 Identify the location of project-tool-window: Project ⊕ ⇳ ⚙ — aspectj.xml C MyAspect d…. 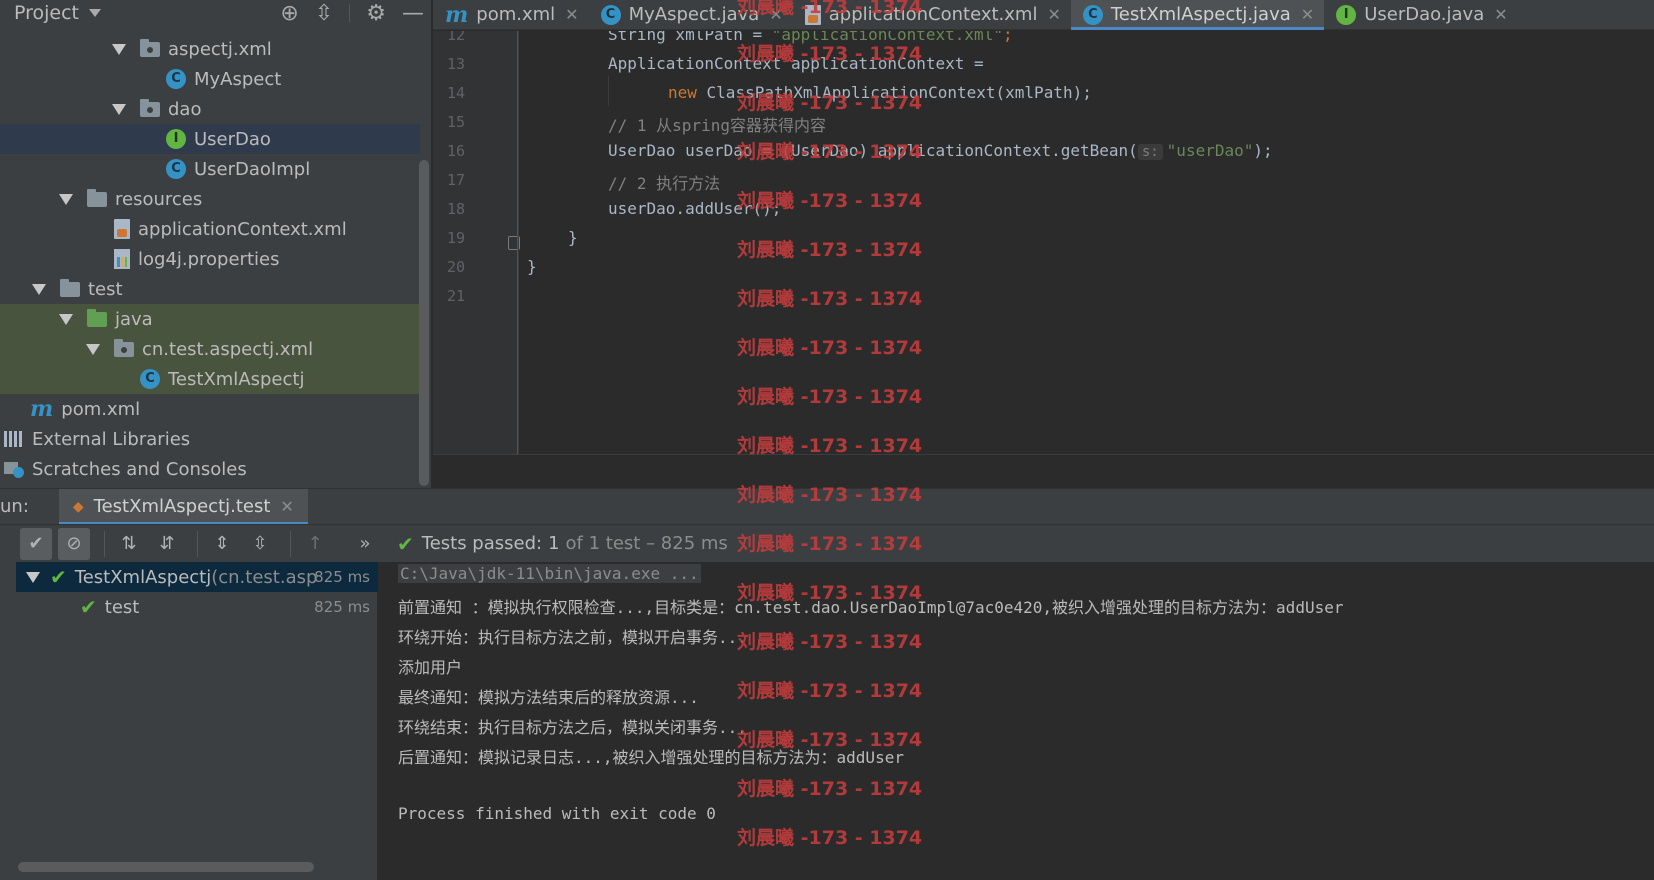
(216, 244).